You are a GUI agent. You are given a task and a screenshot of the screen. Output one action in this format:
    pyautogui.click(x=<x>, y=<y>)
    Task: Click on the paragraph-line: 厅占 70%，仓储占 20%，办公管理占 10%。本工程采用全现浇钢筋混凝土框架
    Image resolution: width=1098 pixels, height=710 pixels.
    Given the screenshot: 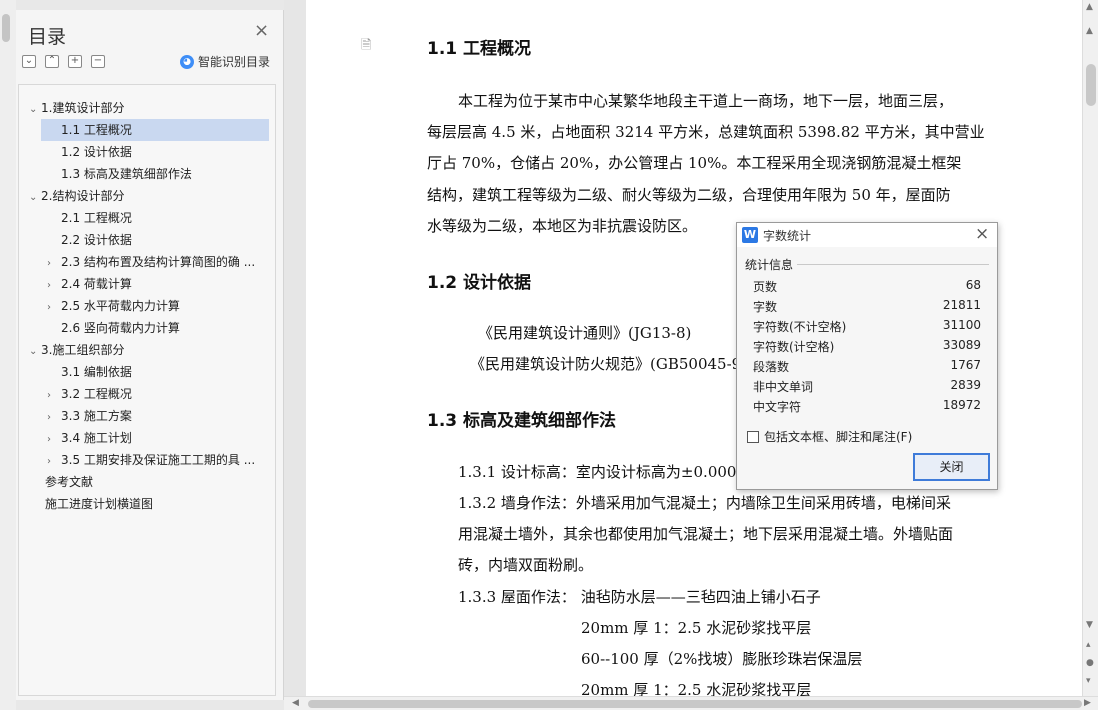 What is the action you would take?
    pyautogui.click(x=694, y=163)
    